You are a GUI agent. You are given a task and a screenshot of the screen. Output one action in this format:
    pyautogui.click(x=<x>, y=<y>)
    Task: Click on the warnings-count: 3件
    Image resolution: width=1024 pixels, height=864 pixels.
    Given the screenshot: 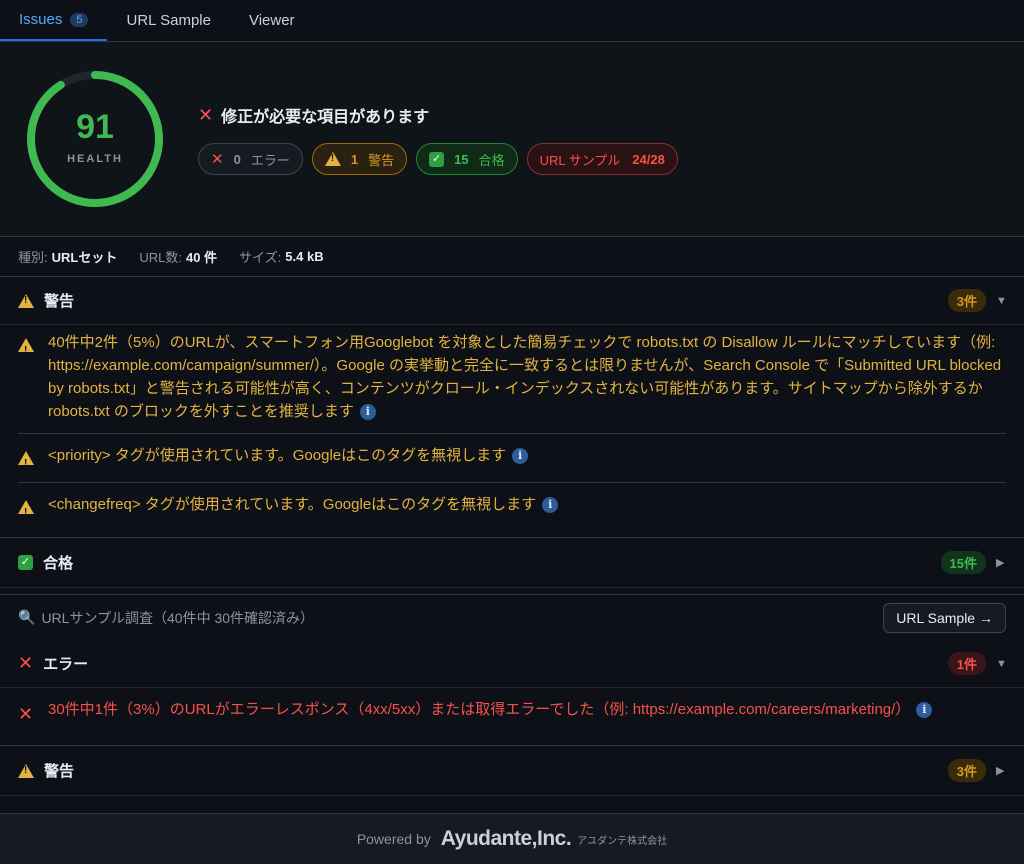 What is the action you would take?
    pyautogui.click(x=966, y=300)
    